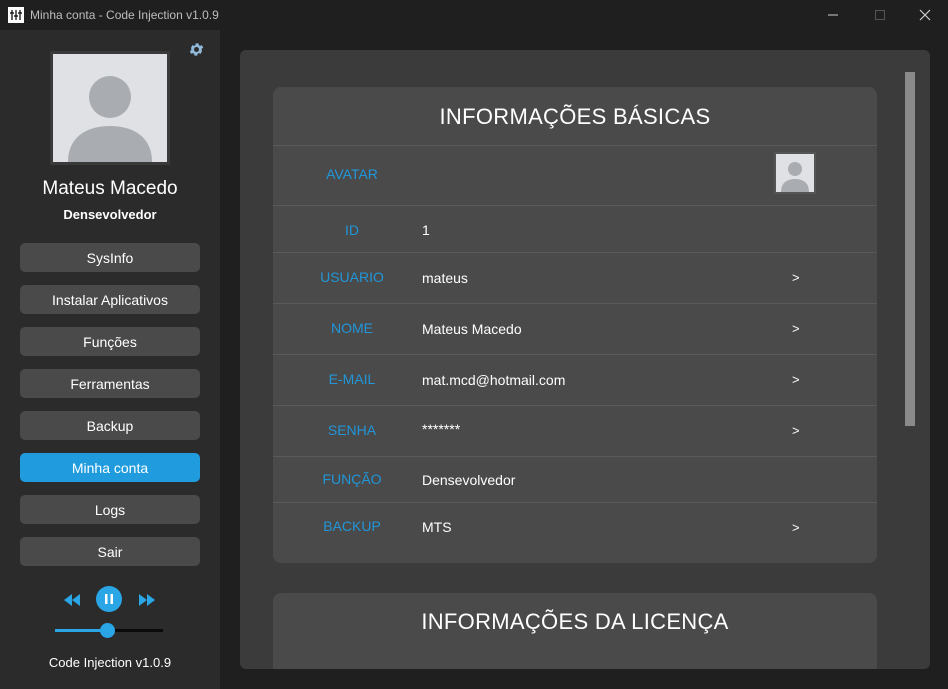  Describe the element at coordinates (575, 175) in the screenshot. I see `info-row-avatar: AVATAR` at that location.